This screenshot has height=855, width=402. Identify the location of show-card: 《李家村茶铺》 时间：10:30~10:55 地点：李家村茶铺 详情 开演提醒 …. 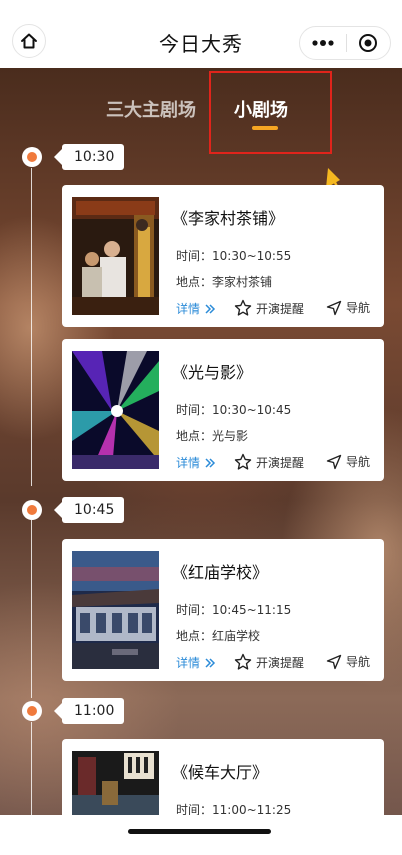
(223, 256).